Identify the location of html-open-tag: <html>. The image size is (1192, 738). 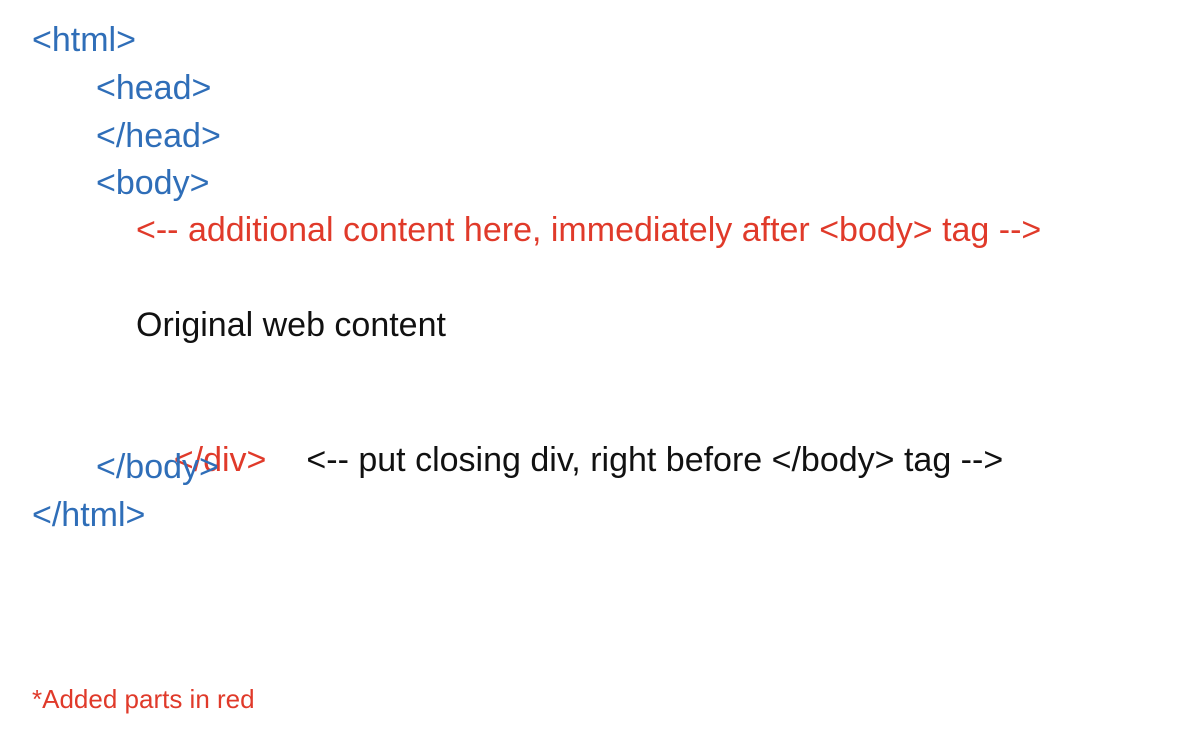
(84, 40).